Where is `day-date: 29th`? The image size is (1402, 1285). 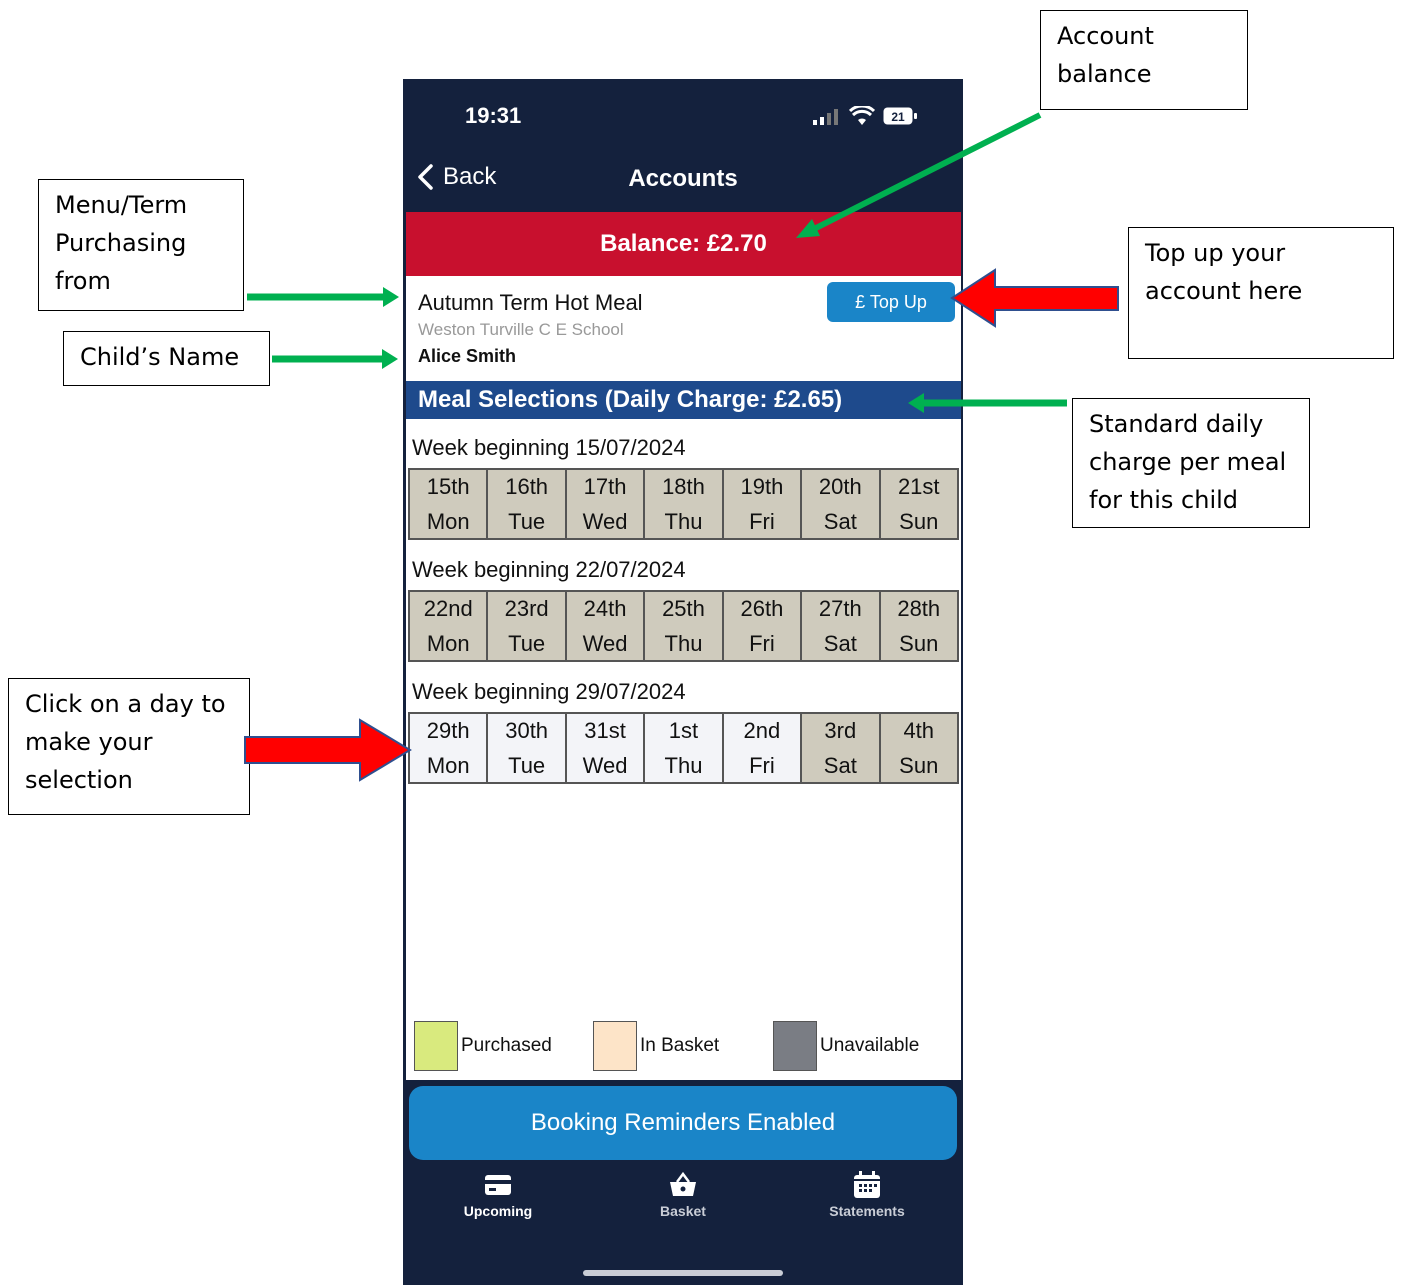
day-date: 29th is located at coordinates (448, 730).